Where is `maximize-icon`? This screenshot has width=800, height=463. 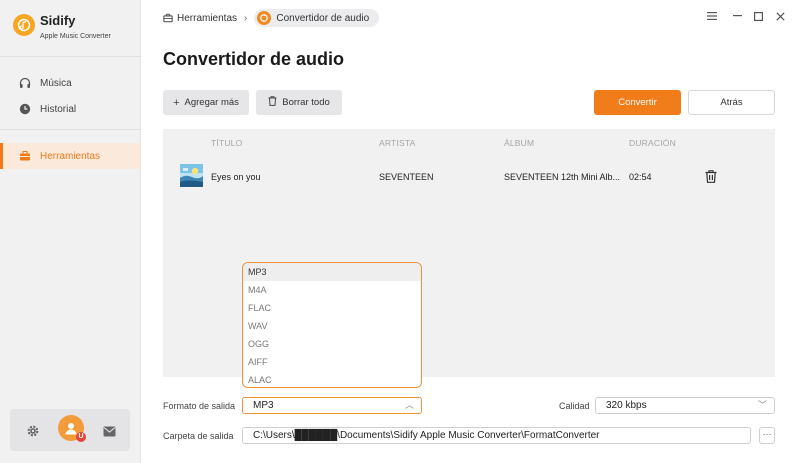
maximize-icon is located at coordinates (758, 16).